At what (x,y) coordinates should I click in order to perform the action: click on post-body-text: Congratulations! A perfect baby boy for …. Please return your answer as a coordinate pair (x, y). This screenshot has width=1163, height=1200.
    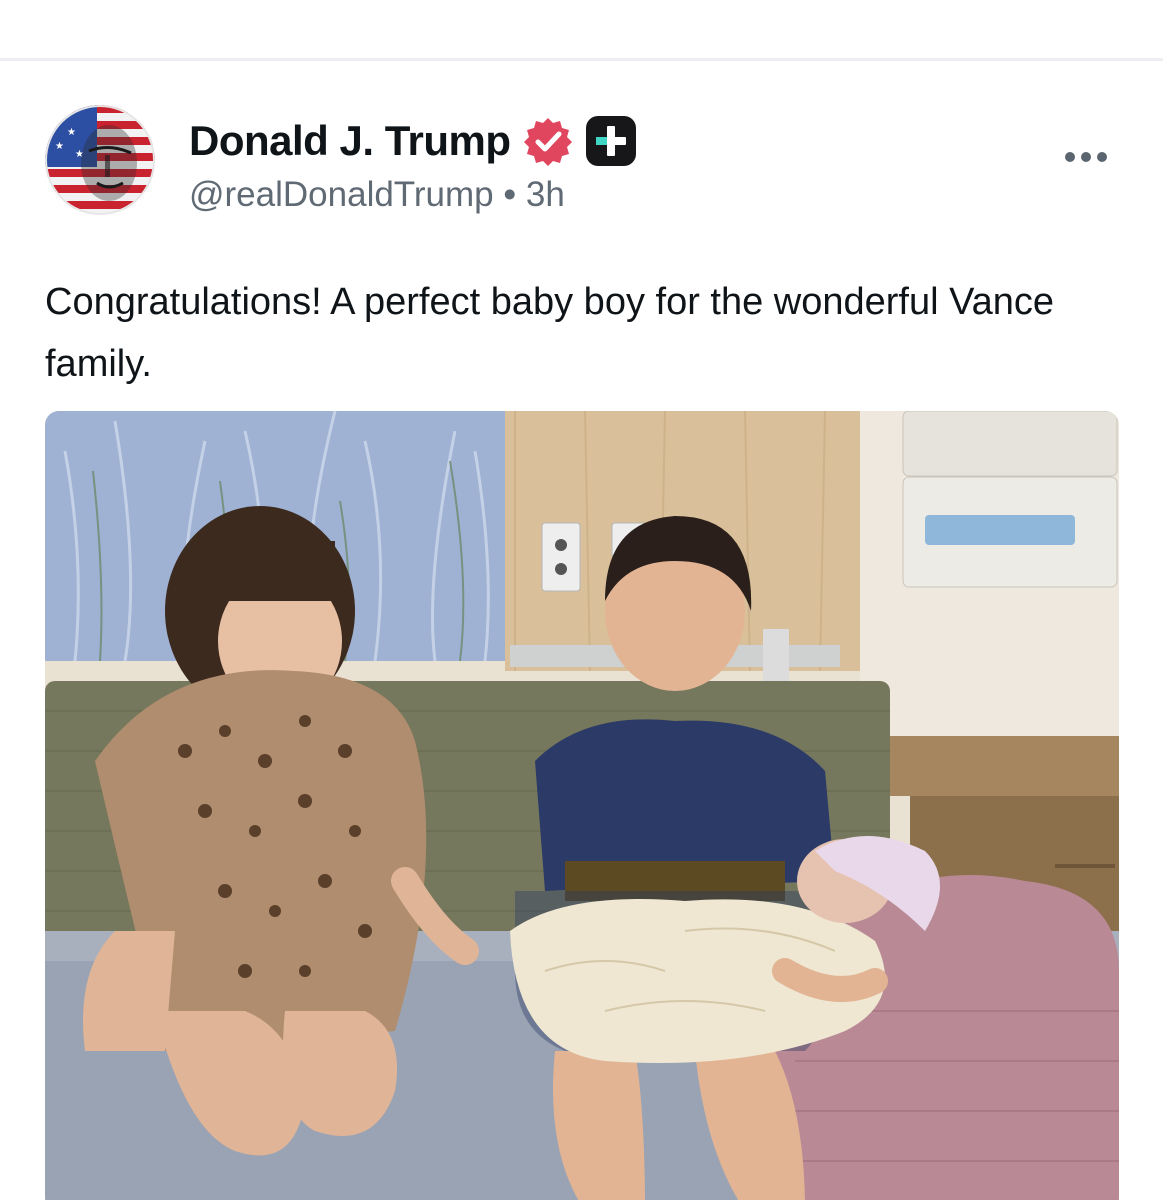
    Looking at the image, I should click on (550, 333).